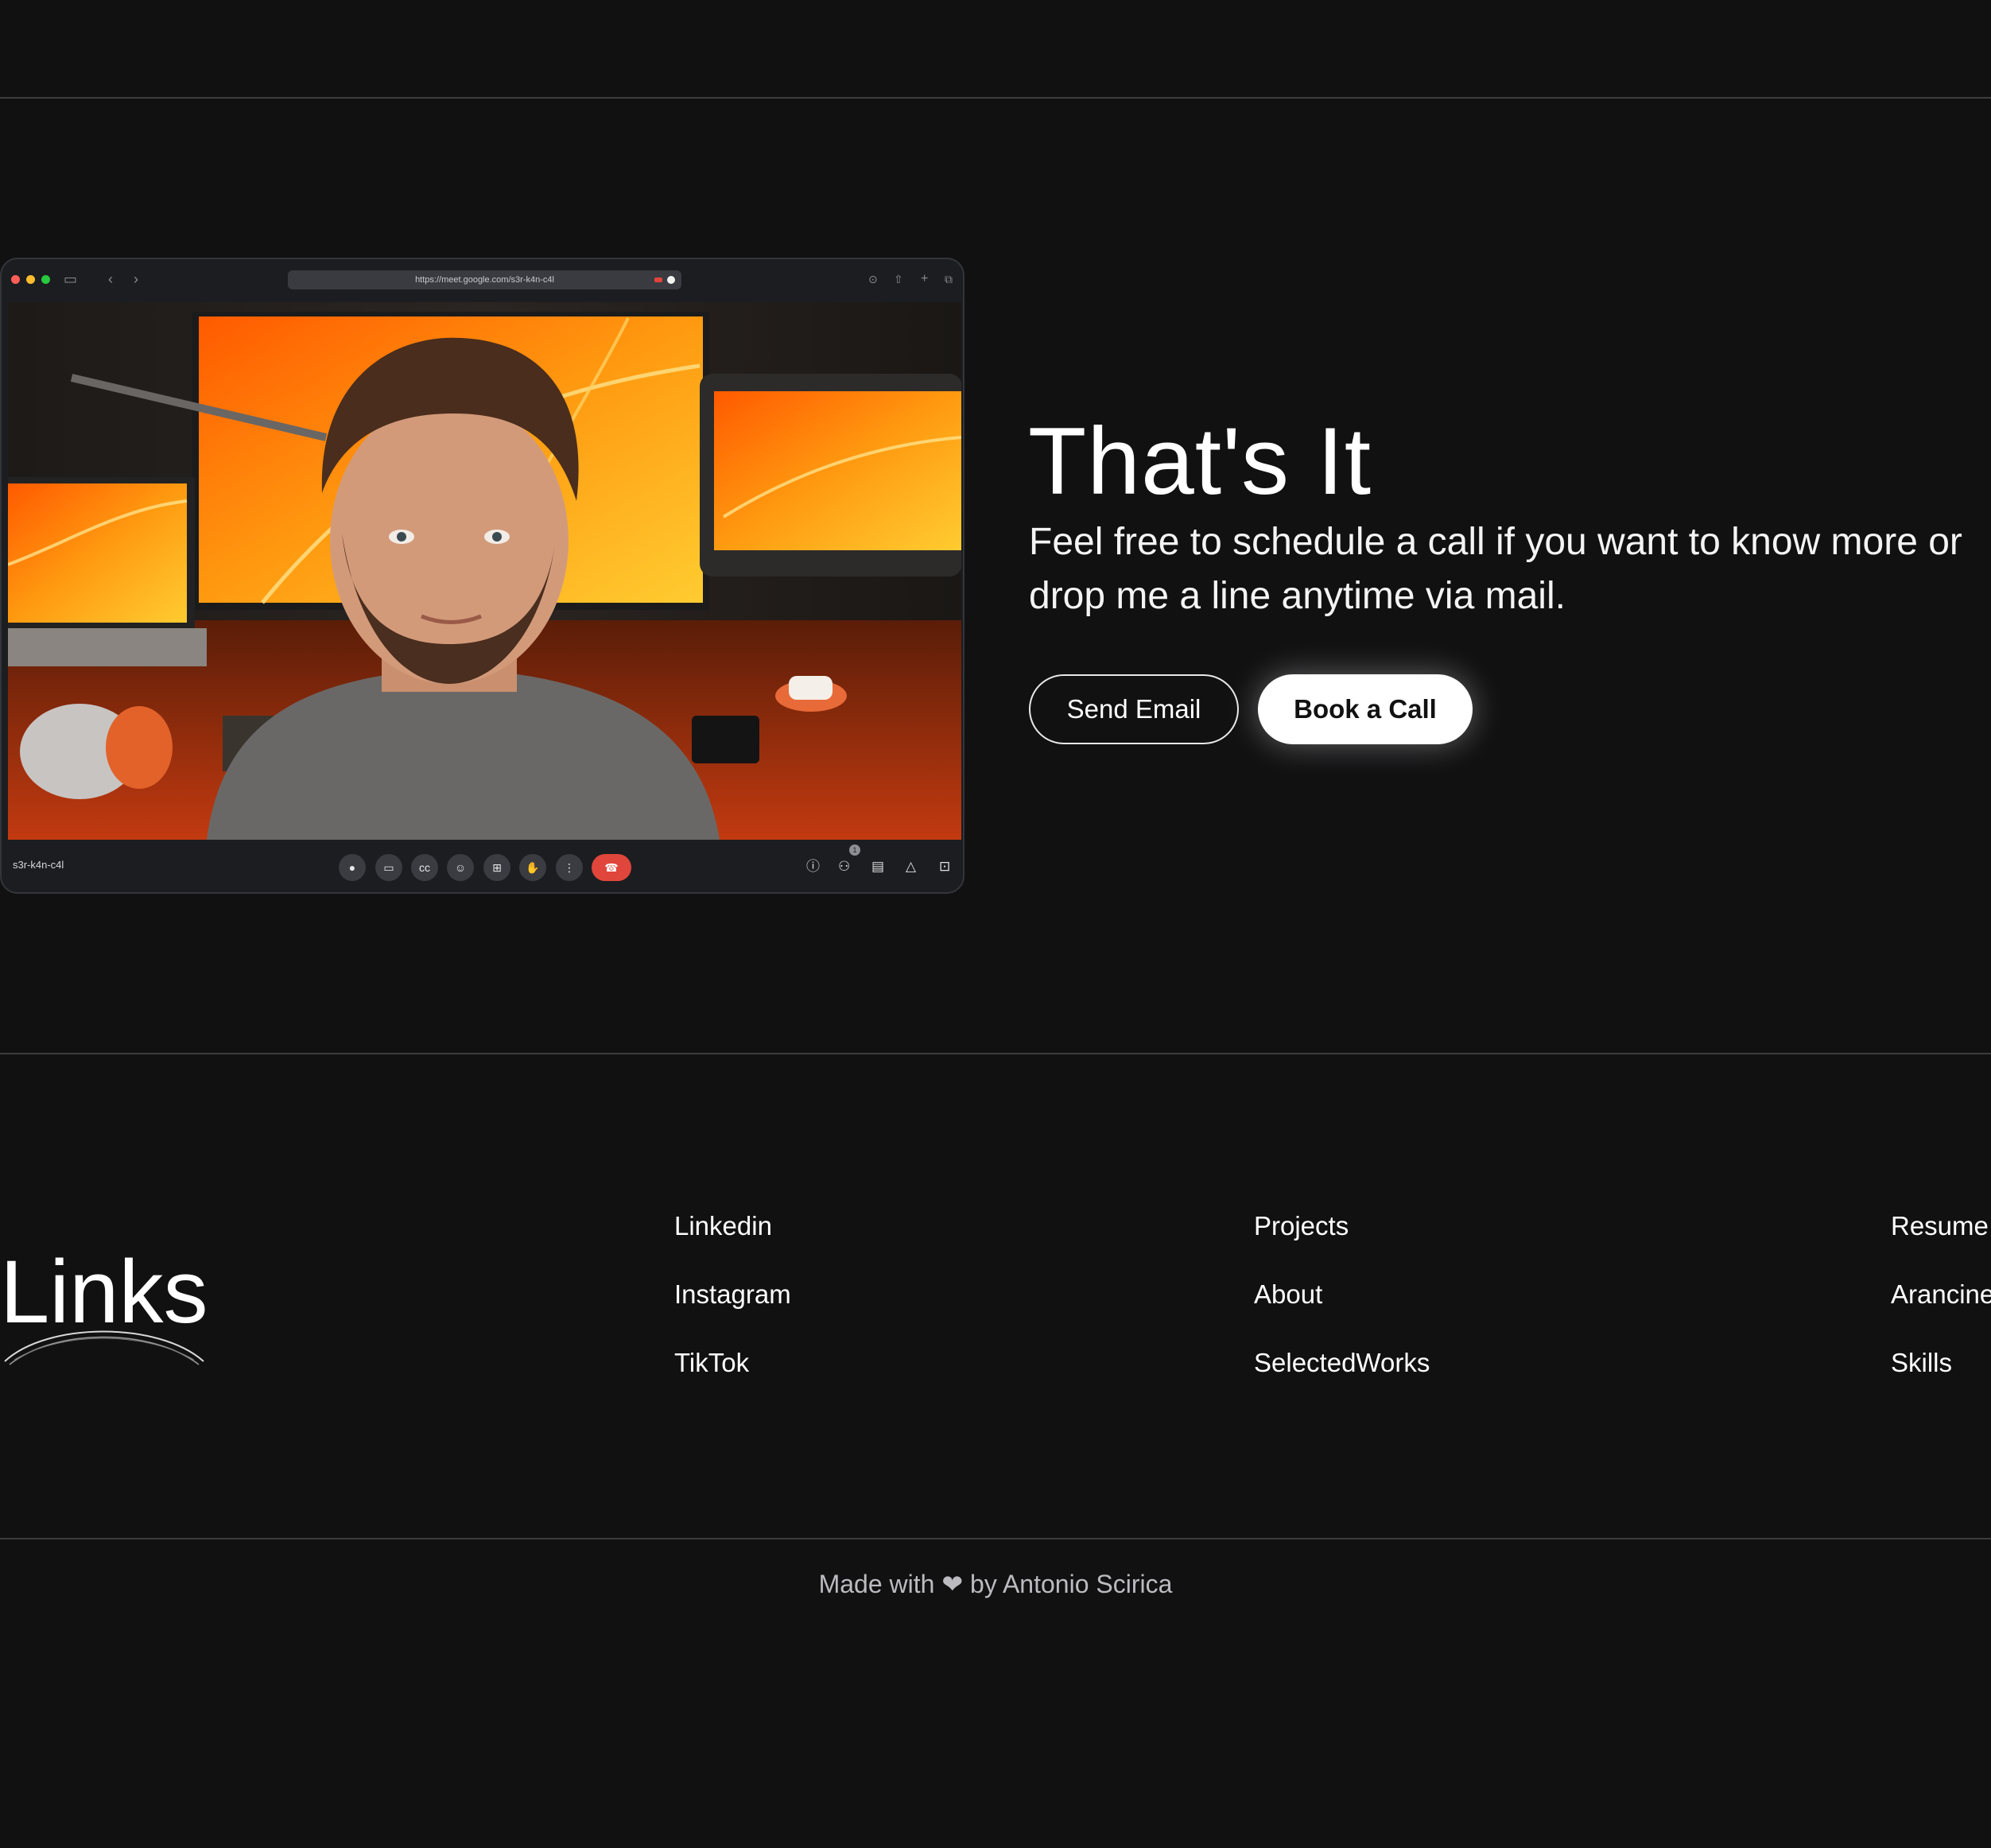 Image resolution: width=1991 pixels, height=1848 pixels. Describe the element at coordinates (45, 279) in the screenshot. I see `window-zoom-dot` at that location.